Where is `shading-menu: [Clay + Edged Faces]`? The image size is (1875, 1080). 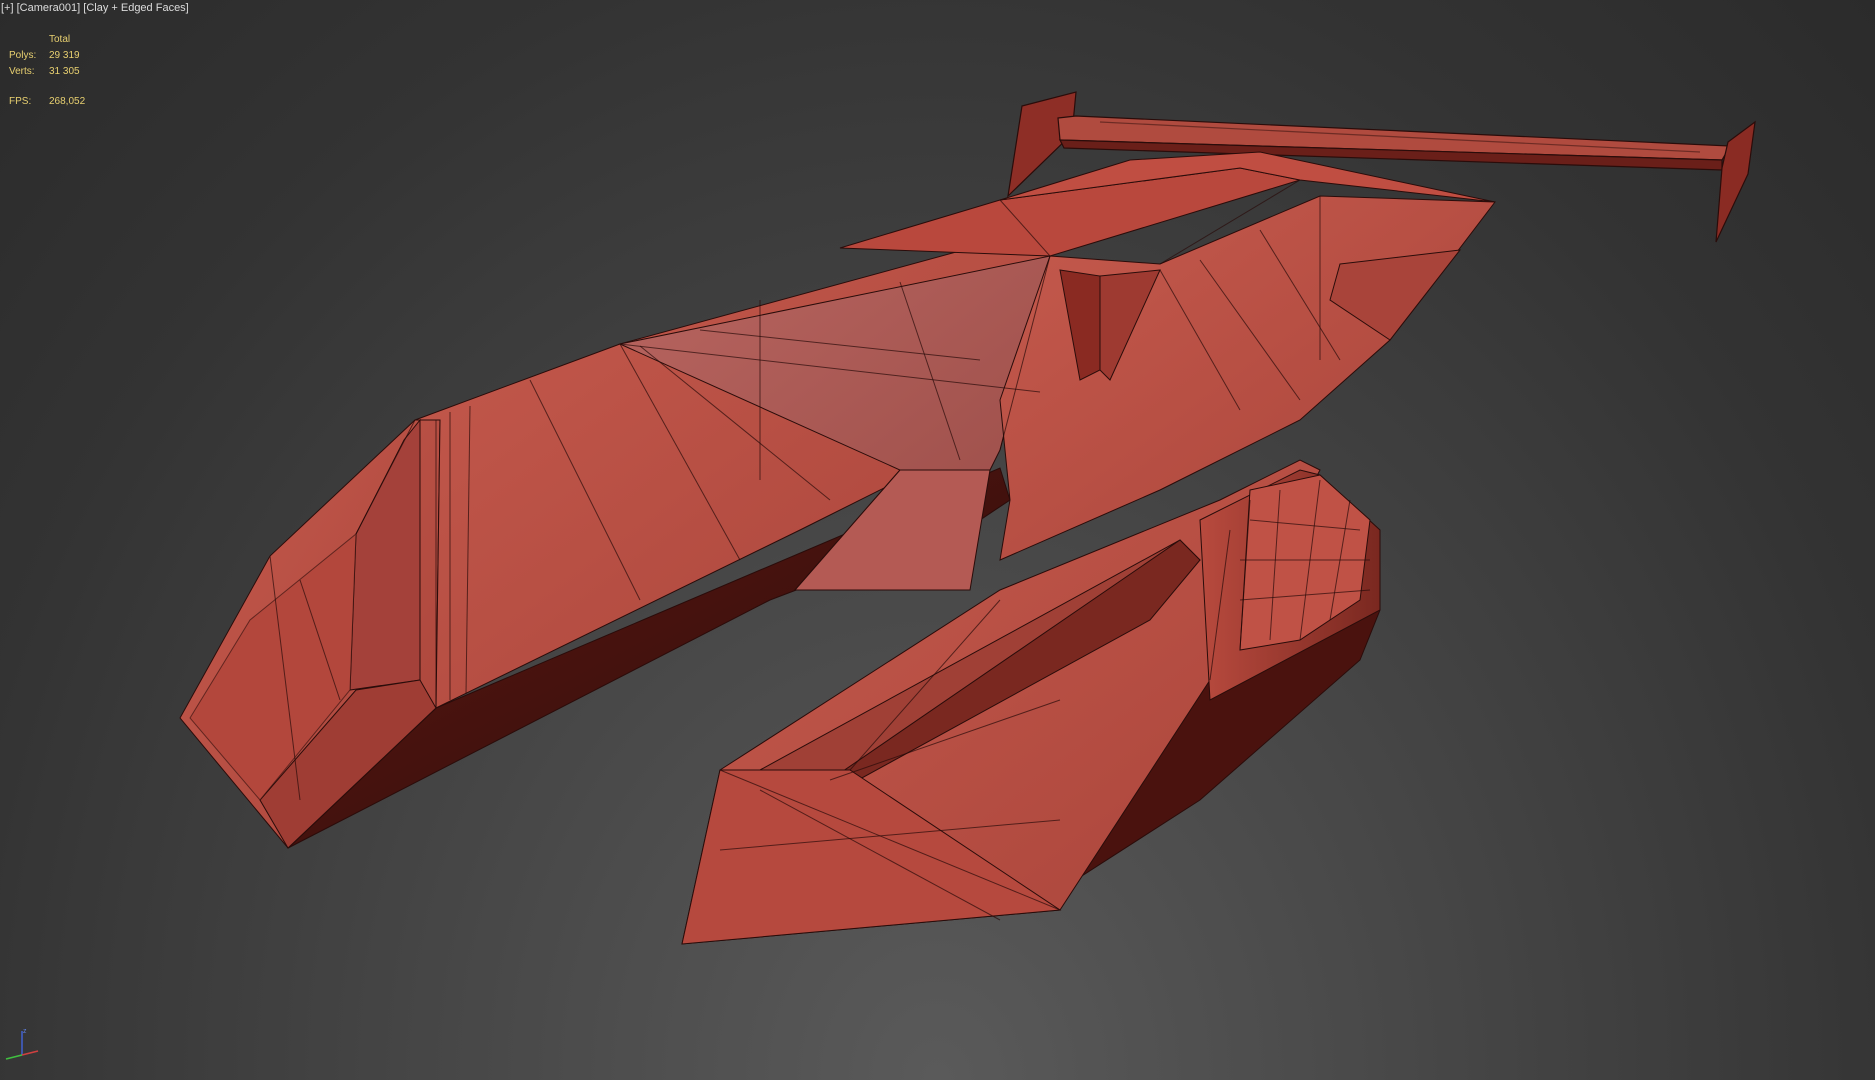
shading-menu: [Clay + Edged Faces] is located at coordinates (135, 8).